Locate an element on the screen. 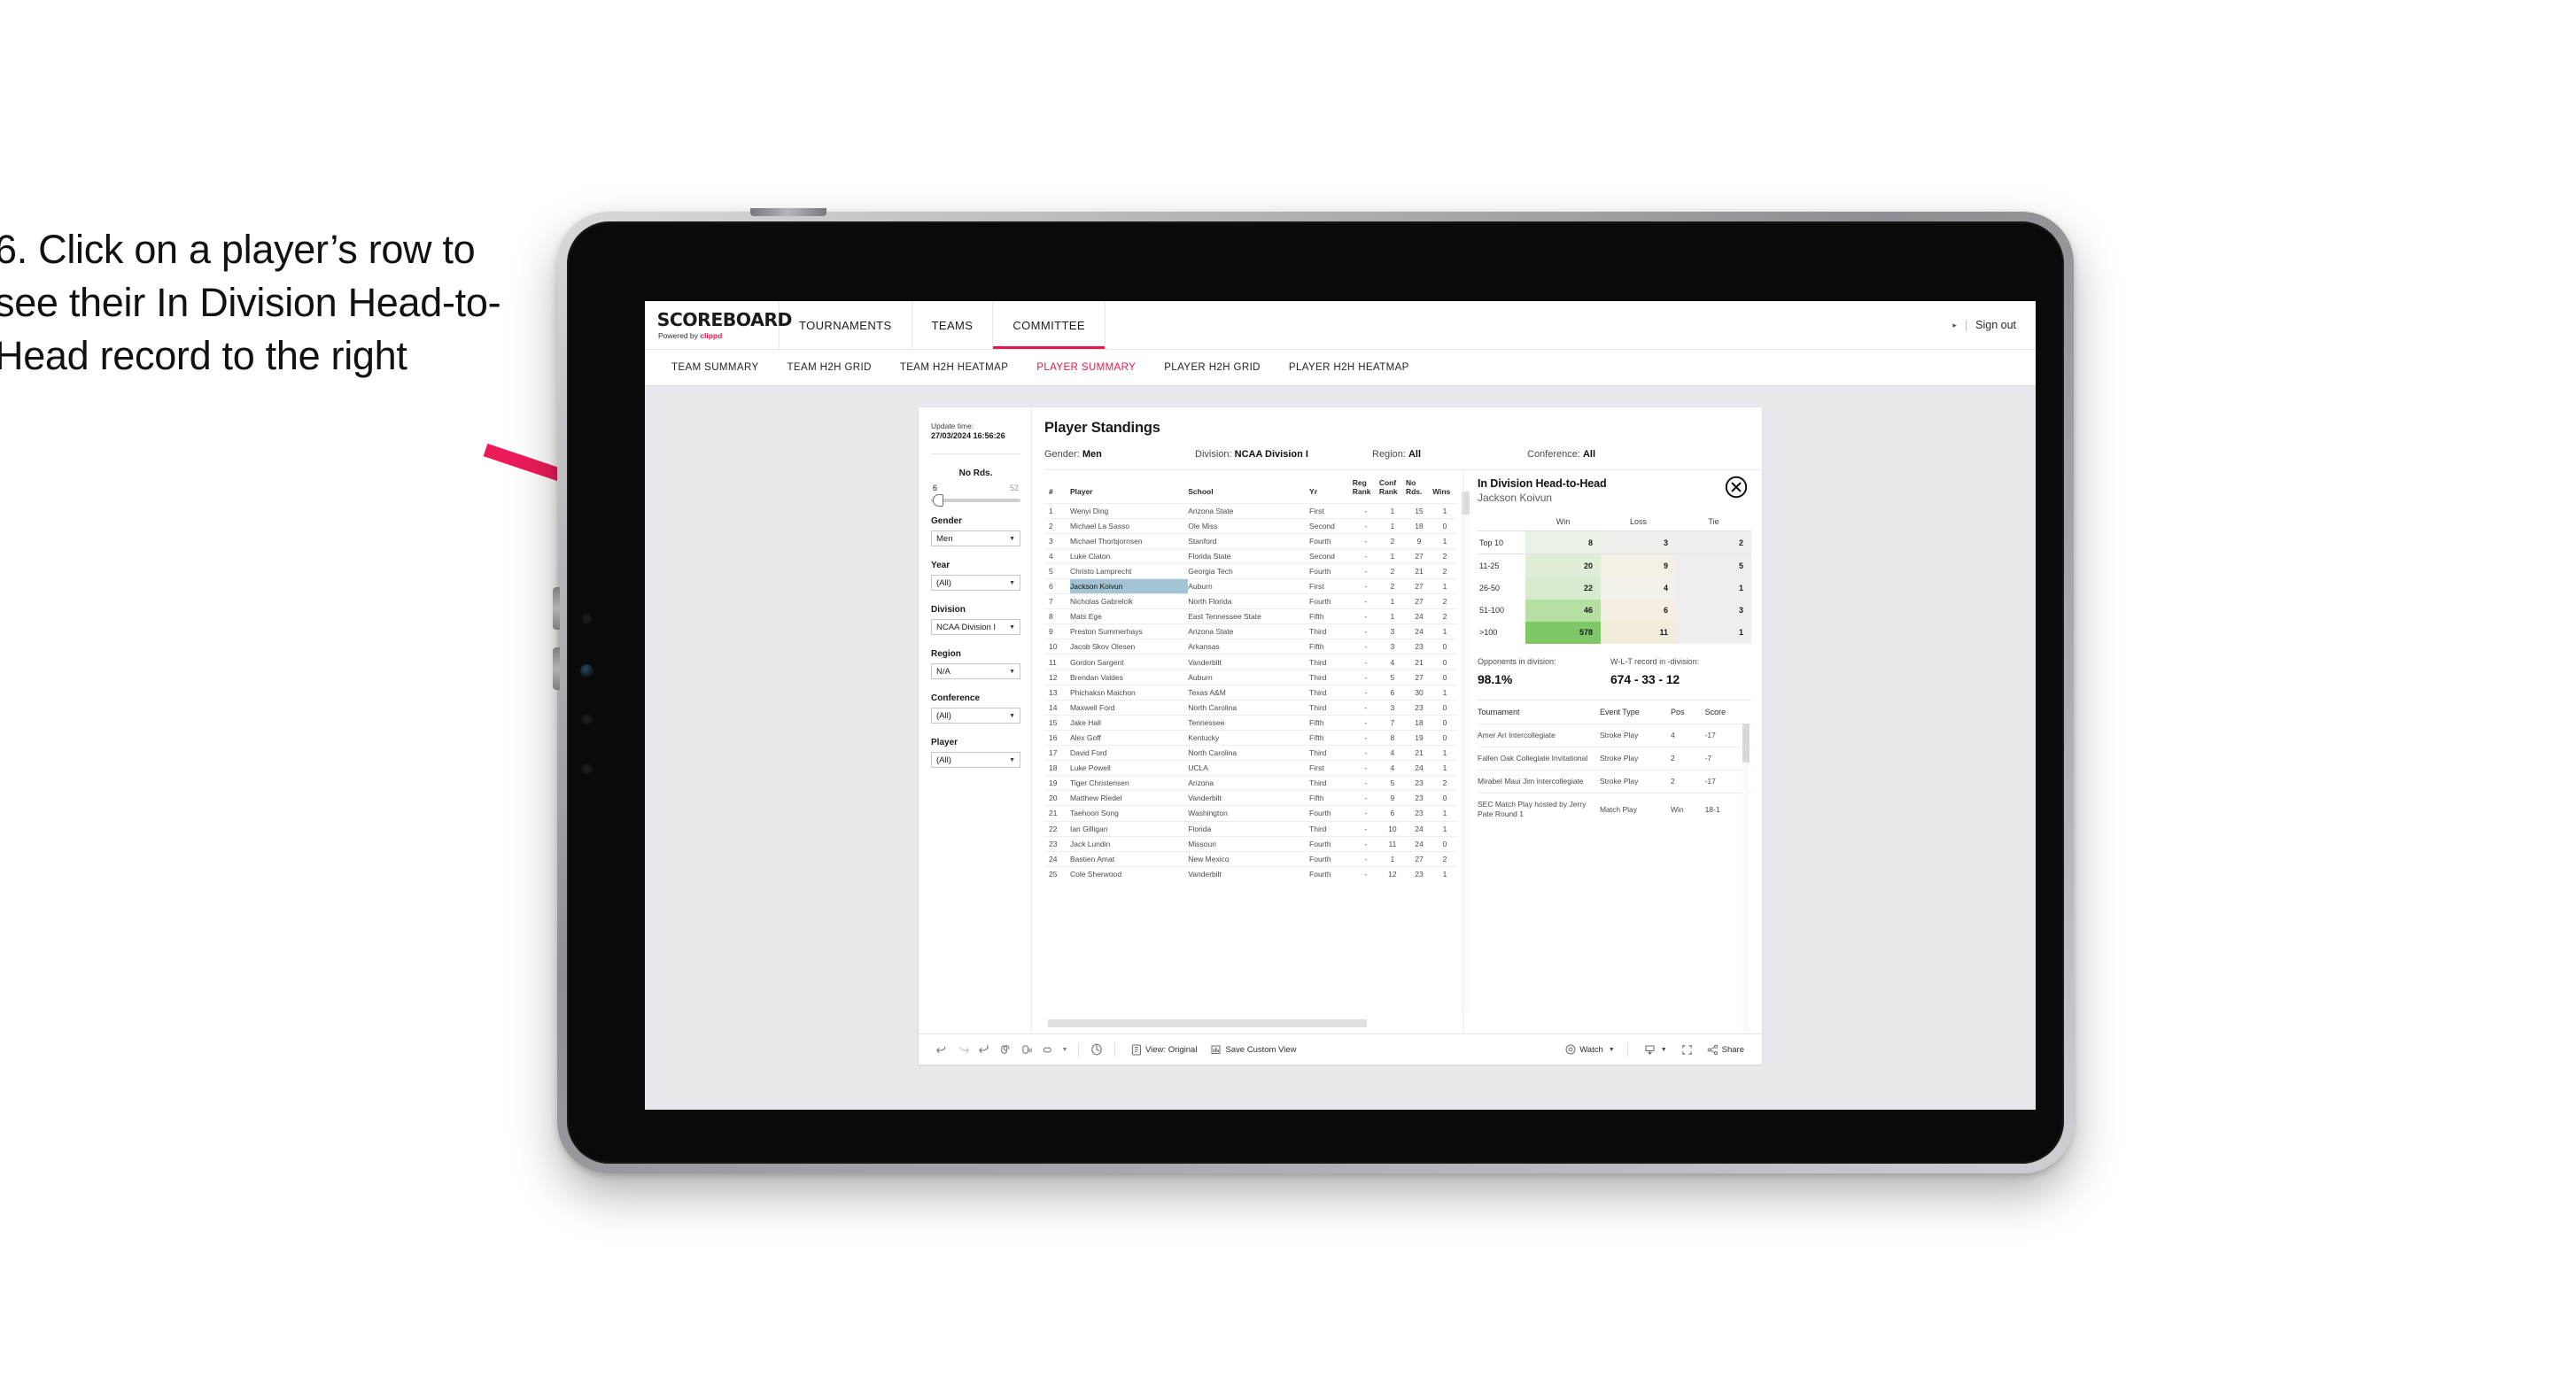 The height and width of the screenshot is (1386, 2576). nav-committee: COMMITTEE is located at coordinates (1049, 325).